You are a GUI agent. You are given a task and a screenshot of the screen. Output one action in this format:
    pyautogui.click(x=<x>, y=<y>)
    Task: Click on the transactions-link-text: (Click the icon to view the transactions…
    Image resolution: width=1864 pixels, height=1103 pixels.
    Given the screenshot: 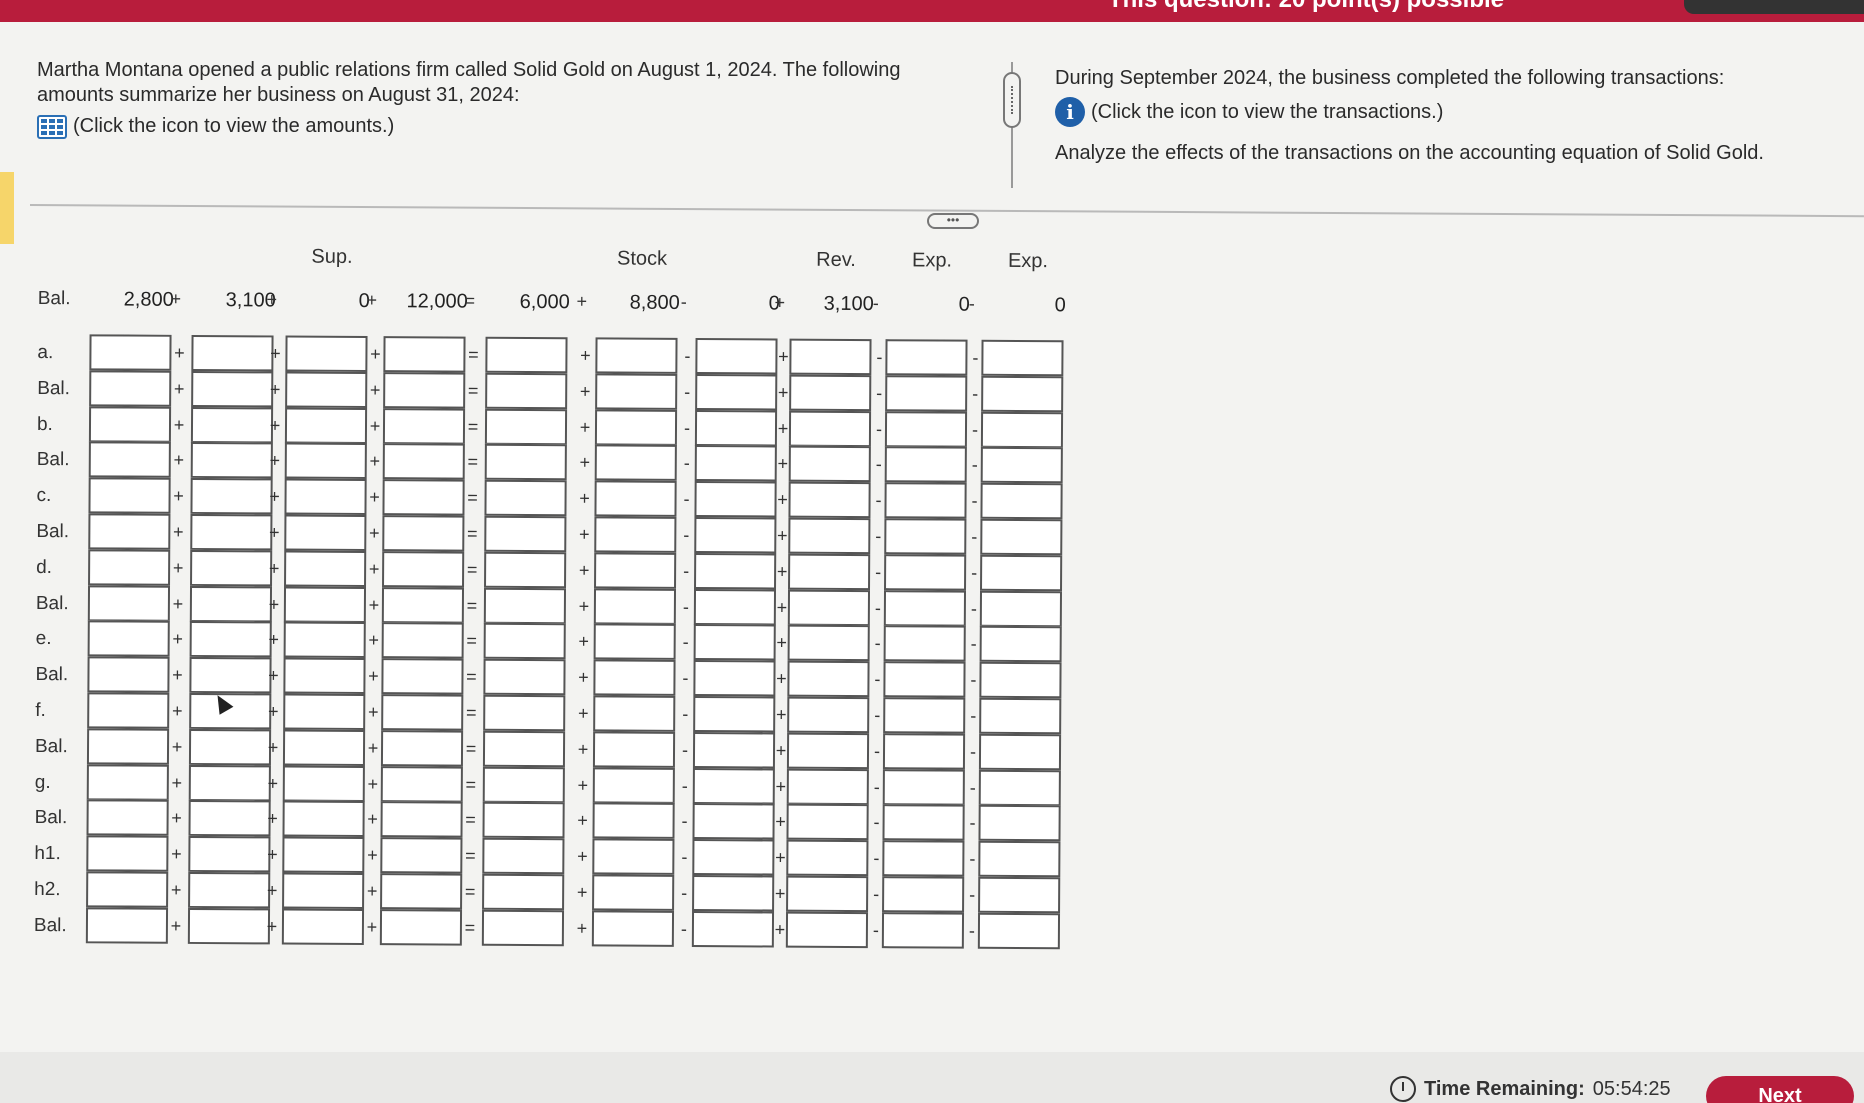 What is the action you would take?
    pyautogui.click(x=1267, y=112)
    